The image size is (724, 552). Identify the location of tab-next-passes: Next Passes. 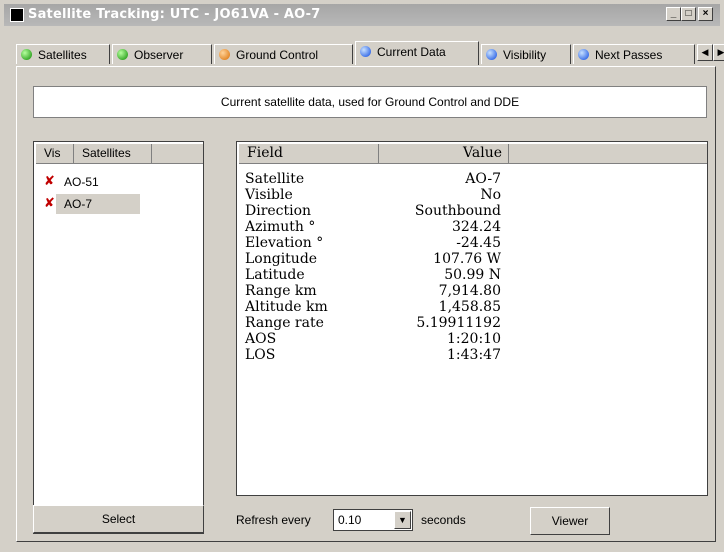
(634, 54).